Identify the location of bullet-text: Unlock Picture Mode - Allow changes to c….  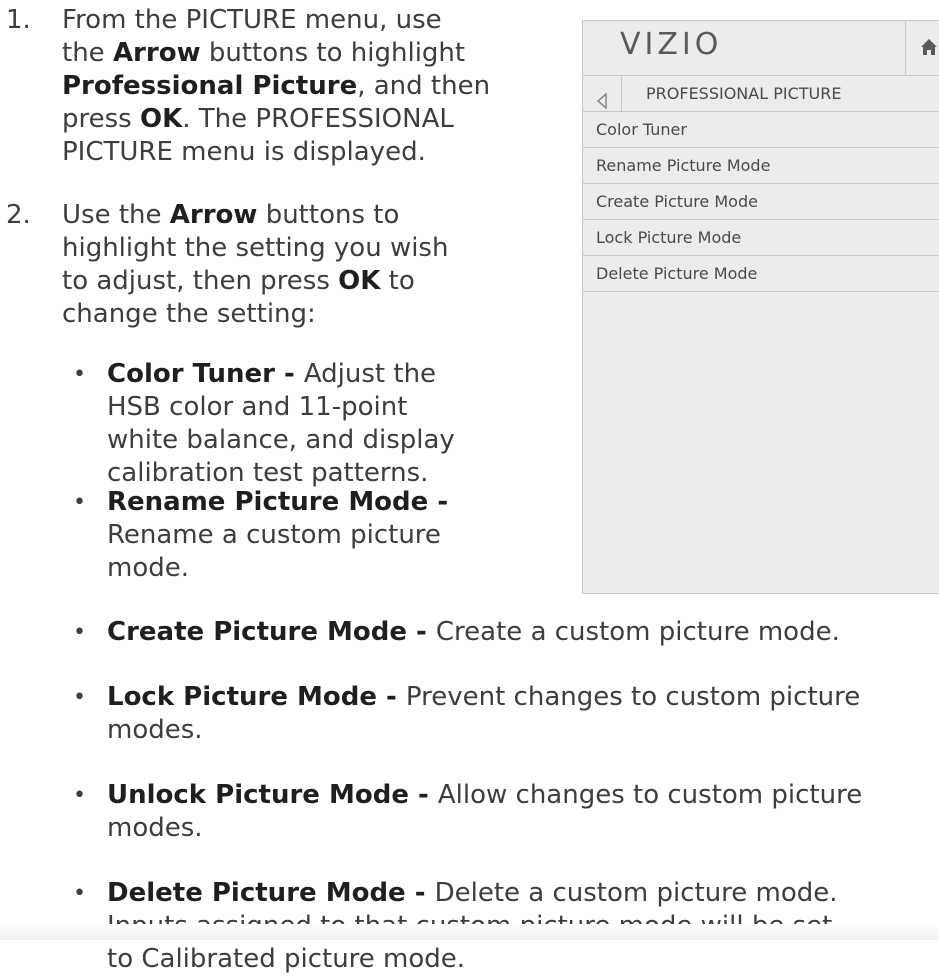
(484, 812).